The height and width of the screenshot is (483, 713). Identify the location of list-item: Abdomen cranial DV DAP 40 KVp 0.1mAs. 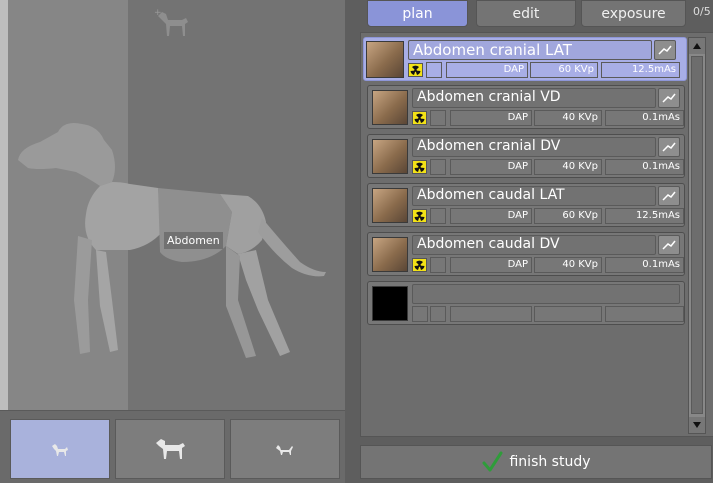
(526, 156).